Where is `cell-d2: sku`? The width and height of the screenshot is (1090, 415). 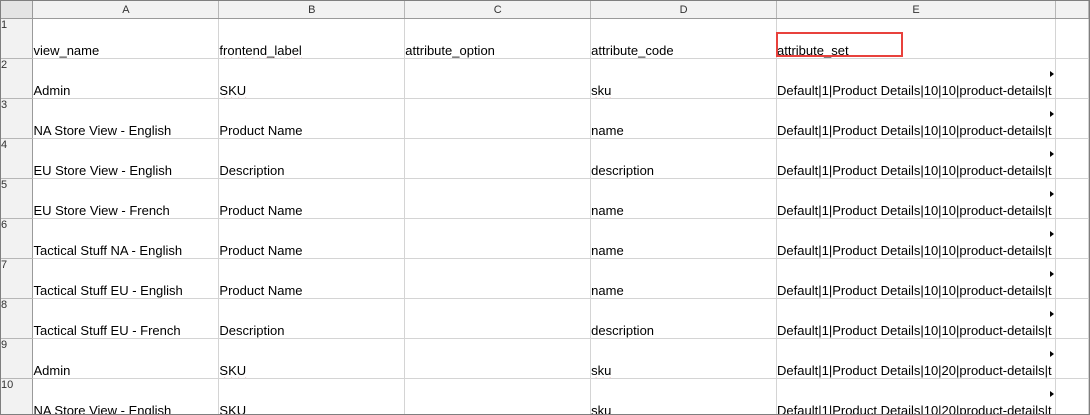 cell-d2: sku is located at coordinates (684, 78).